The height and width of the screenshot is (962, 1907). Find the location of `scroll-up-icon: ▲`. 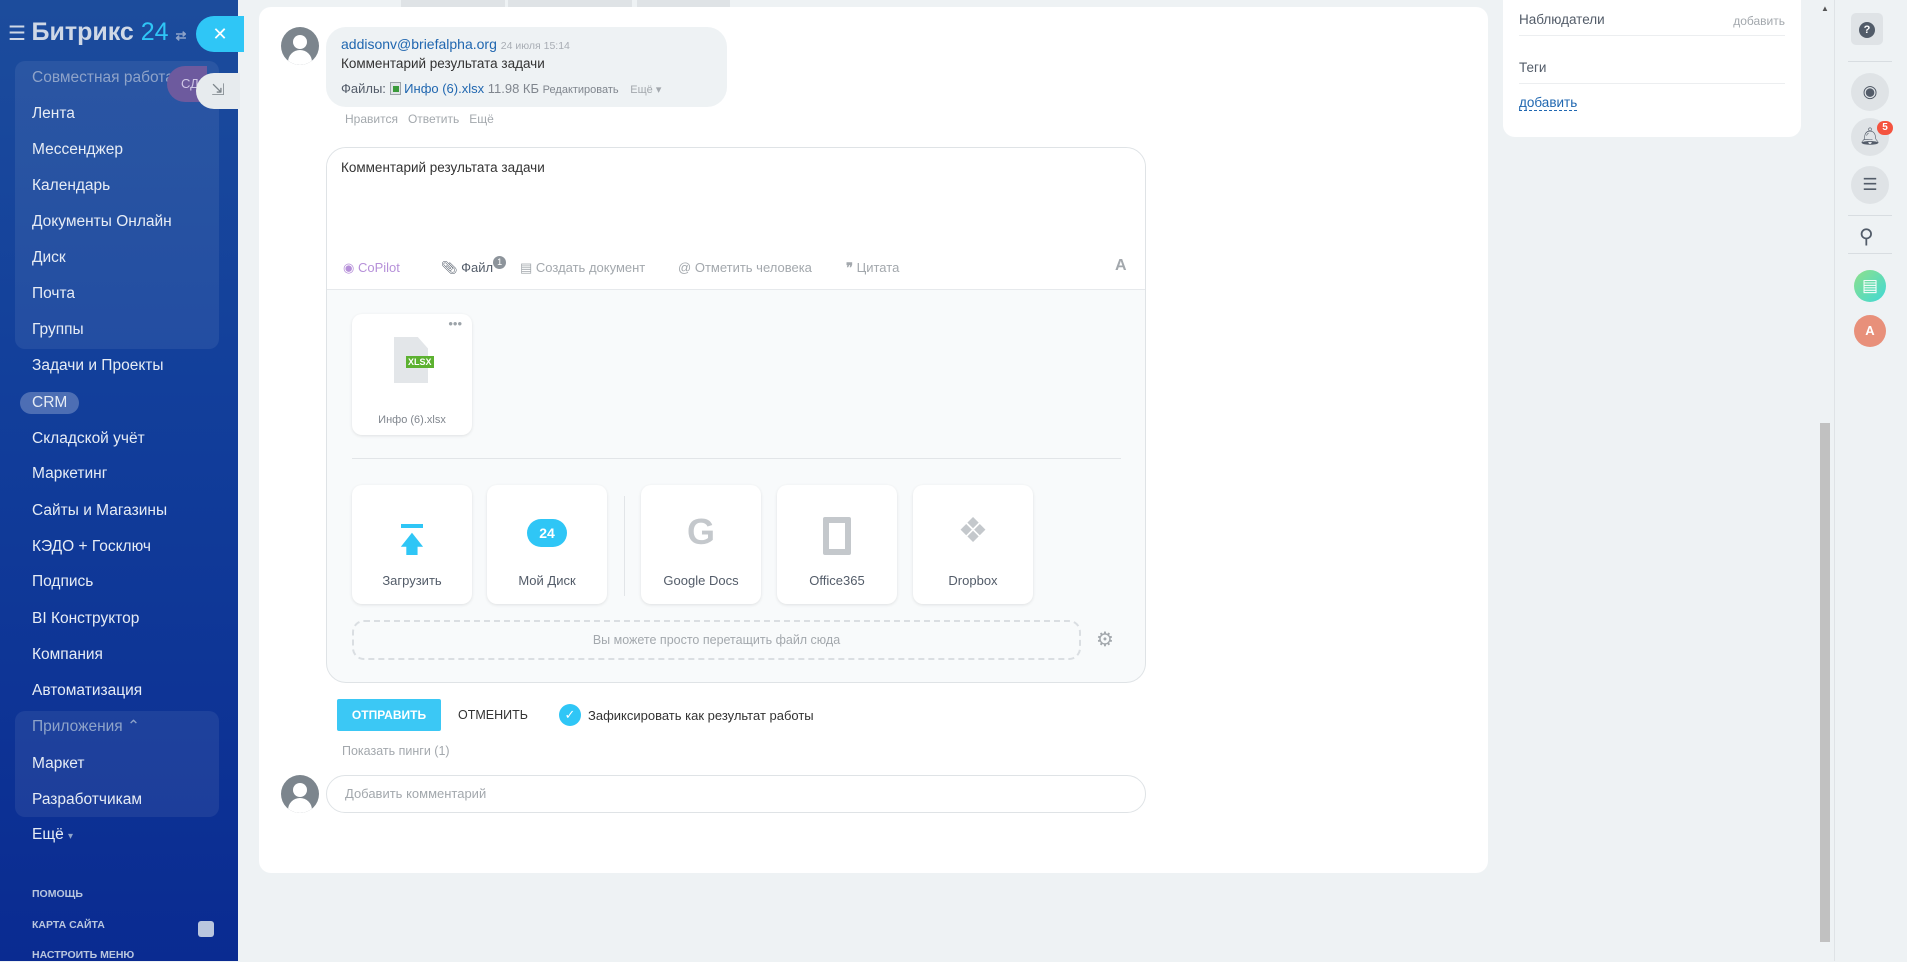

scroll-up-icon: ▲ is located at coordinates (1825, 8).